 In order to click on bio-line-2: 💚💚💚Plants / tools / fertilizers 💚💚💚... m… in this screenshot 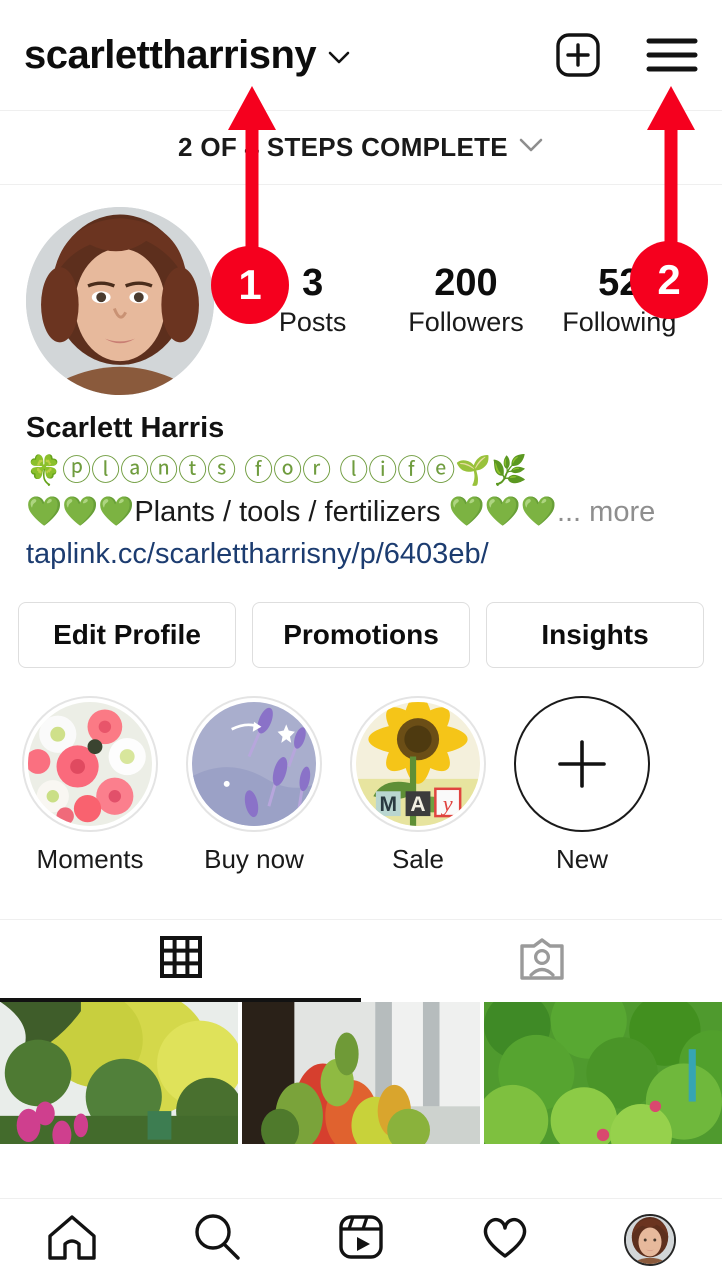, I will do `click(361, 512)`.